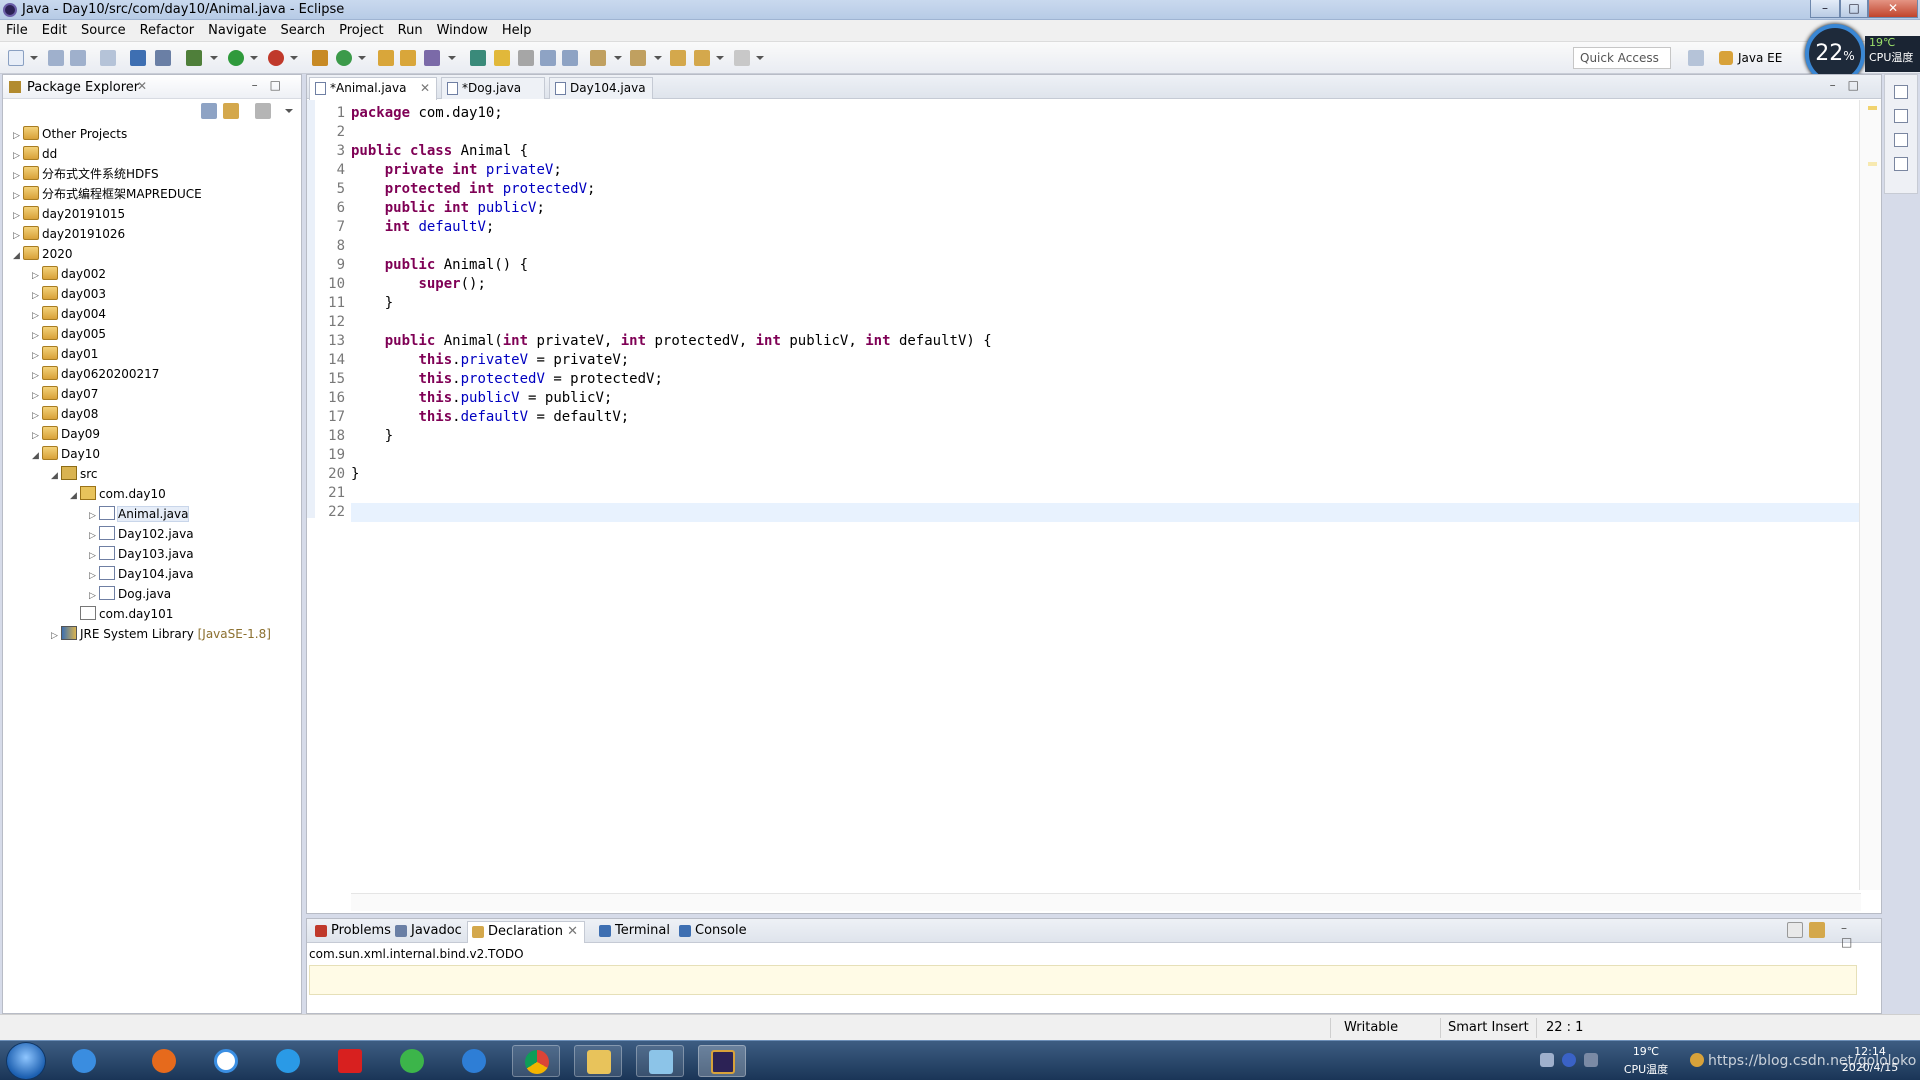 The image size is (1920, 1080). What do you see at coordinates (427, 113) in the screenshot?
I see `code-line: package com.day10;` at bounding box center [427, 113].